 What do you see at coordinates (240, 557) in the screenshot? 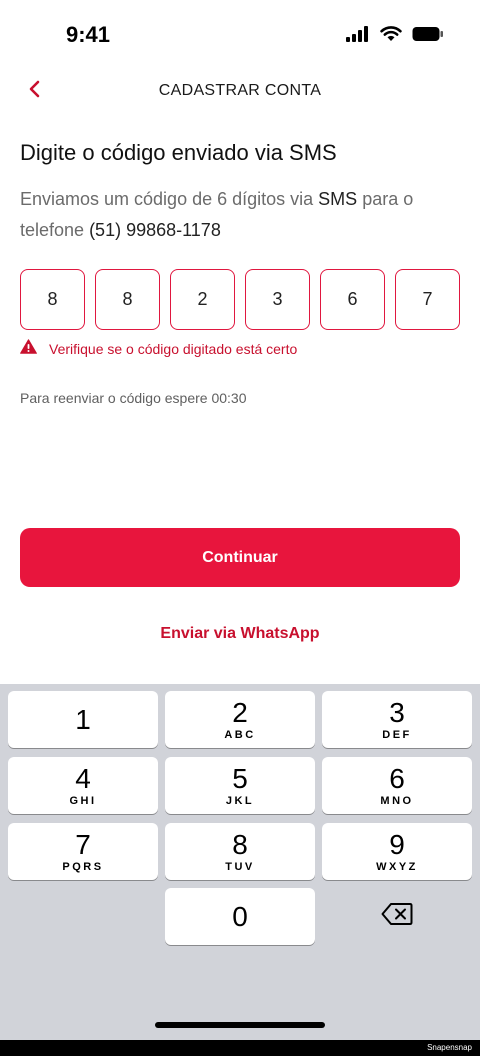
I see `continue-button: Continuar` at bounding box center [240, 557].